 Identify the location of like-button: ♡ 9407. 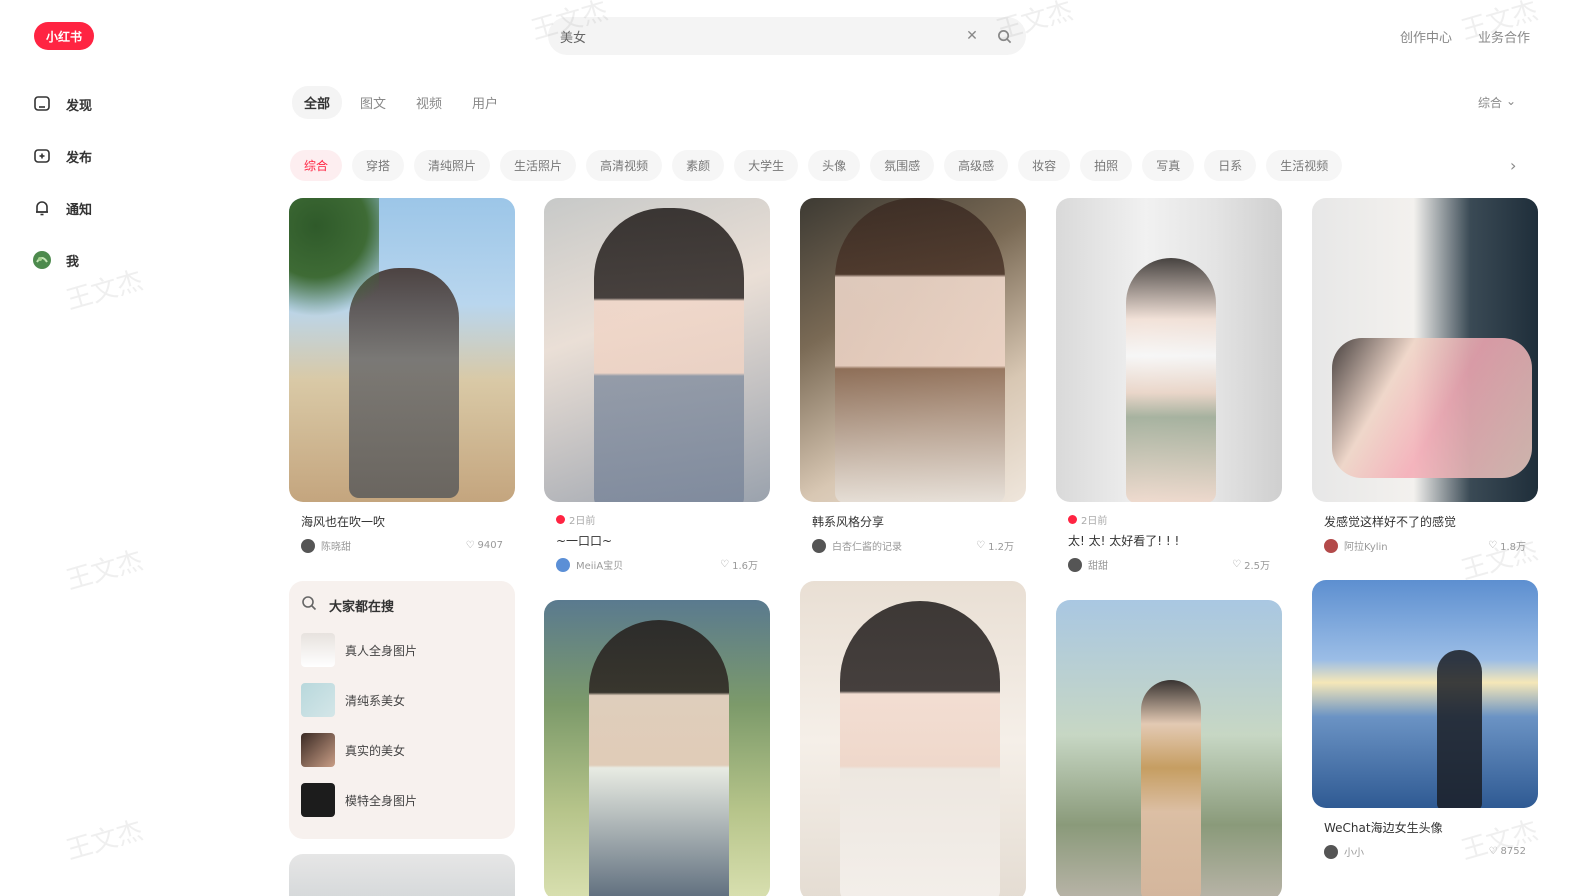
(484, 545).